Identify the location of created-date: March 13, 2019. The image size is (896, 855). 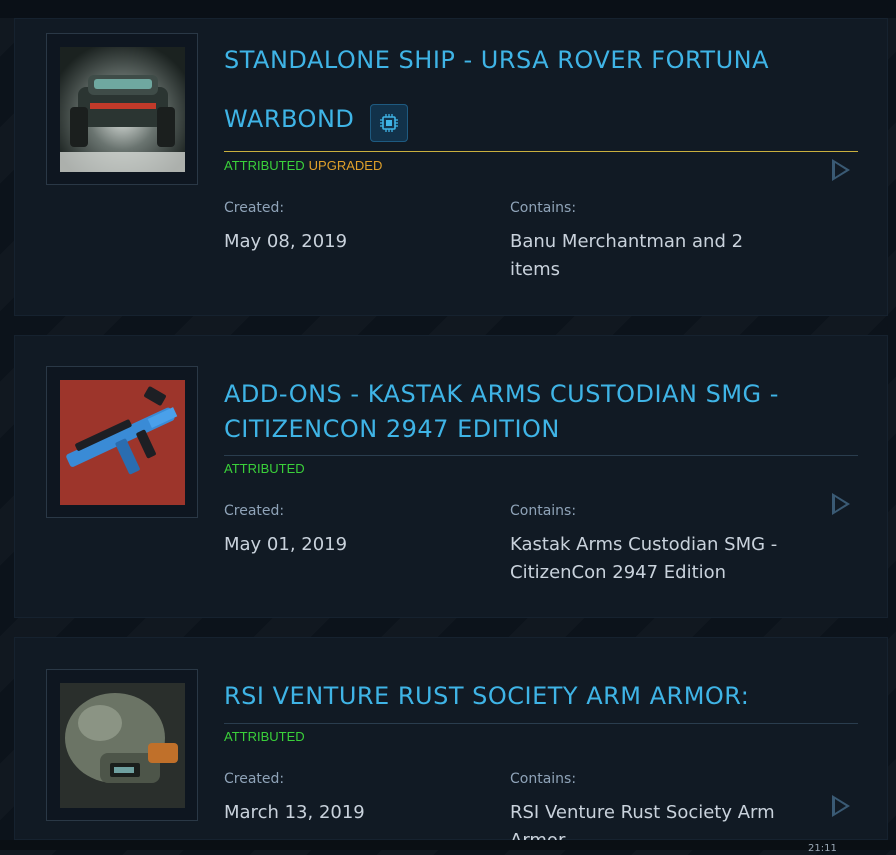
(294, 812).